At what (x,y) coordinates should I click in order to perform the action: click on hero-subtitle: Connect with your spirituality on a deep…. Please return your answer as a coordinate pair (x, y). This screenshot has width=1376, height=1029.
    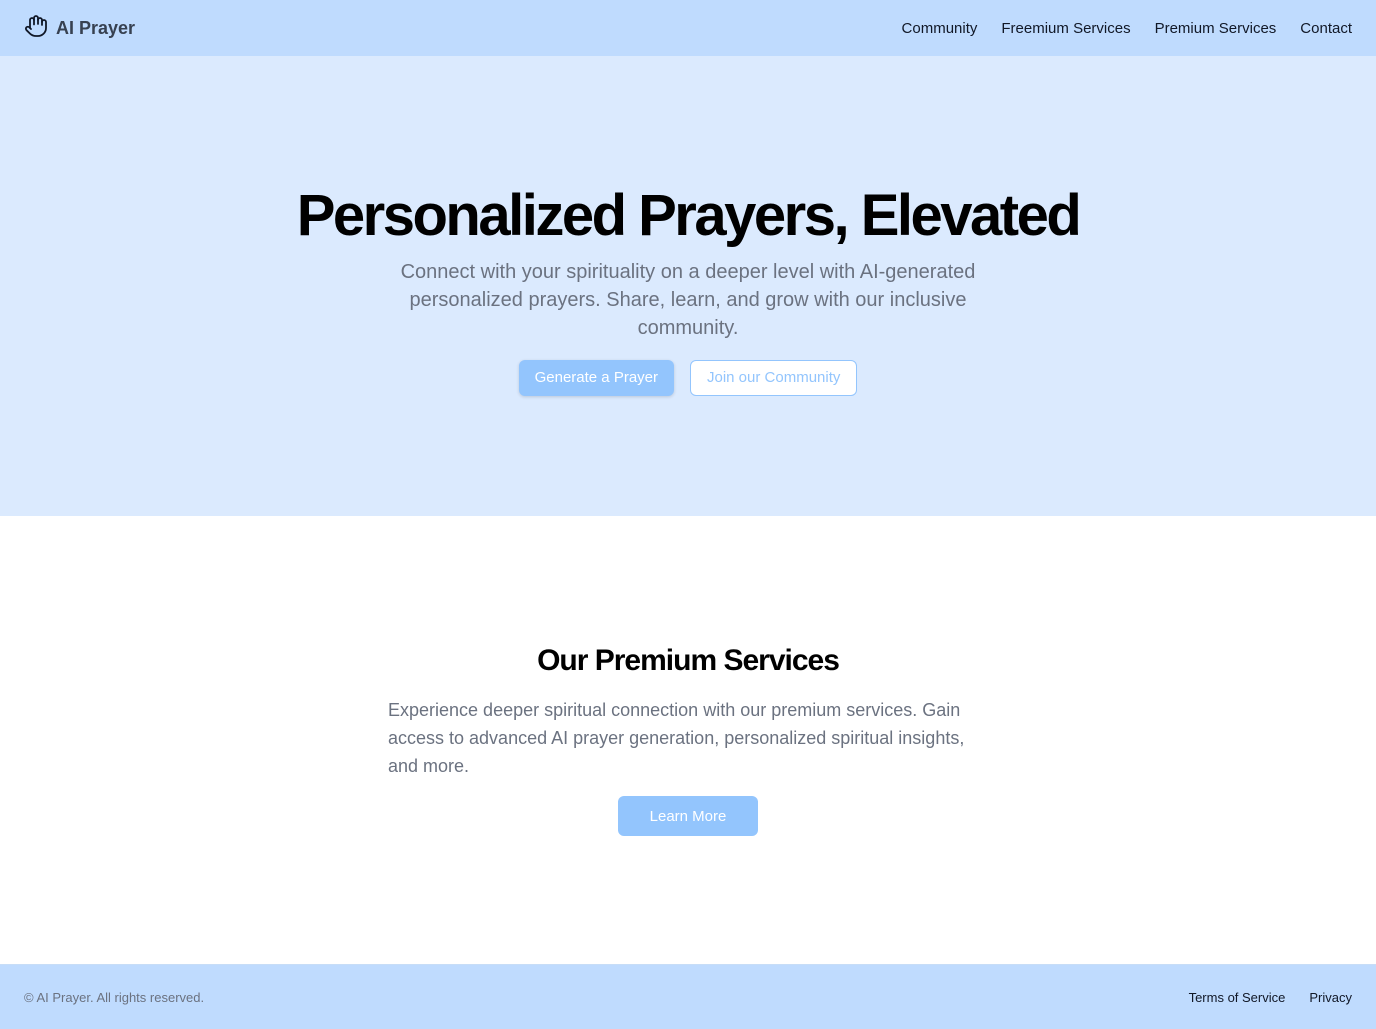
    Looking at the image, I should click on (688, 299).